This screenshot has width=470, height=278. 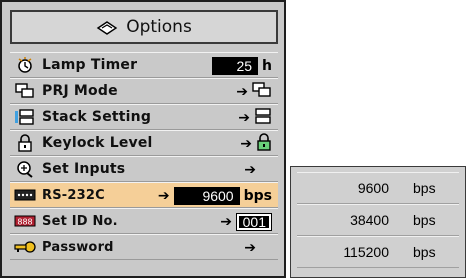 What do you see at coordinates (144, 169) in the screenshot?
I see `menu-item-set-inputs: Set Inputs ➔` at bounding box center [144, 169].